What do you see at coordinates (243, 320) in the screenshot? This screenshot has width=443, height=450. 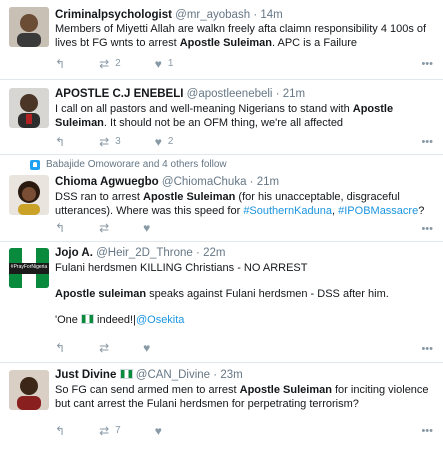 I see `text-line: 'One indeed!|@Osekita` at bounding box center [243, 320].